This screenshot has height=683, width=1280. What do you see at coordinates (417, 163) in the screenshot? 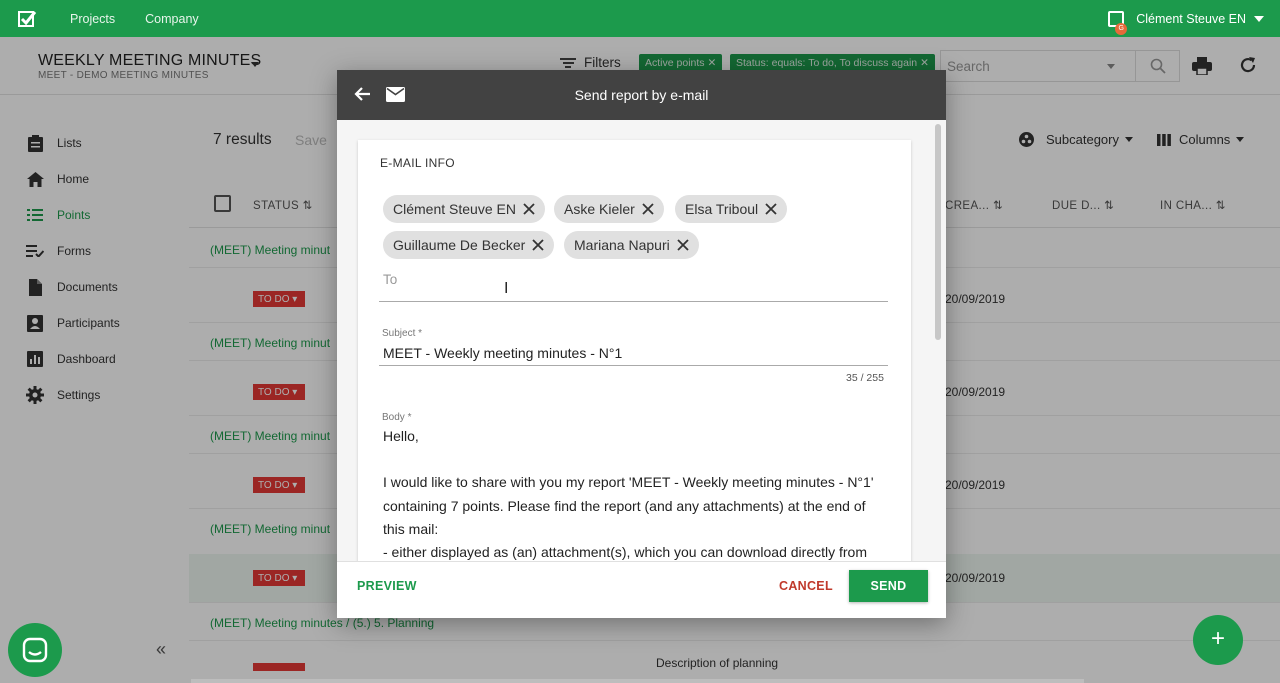
I see `section-title: E-MAIL INFO` at bounding box center [417, 163].